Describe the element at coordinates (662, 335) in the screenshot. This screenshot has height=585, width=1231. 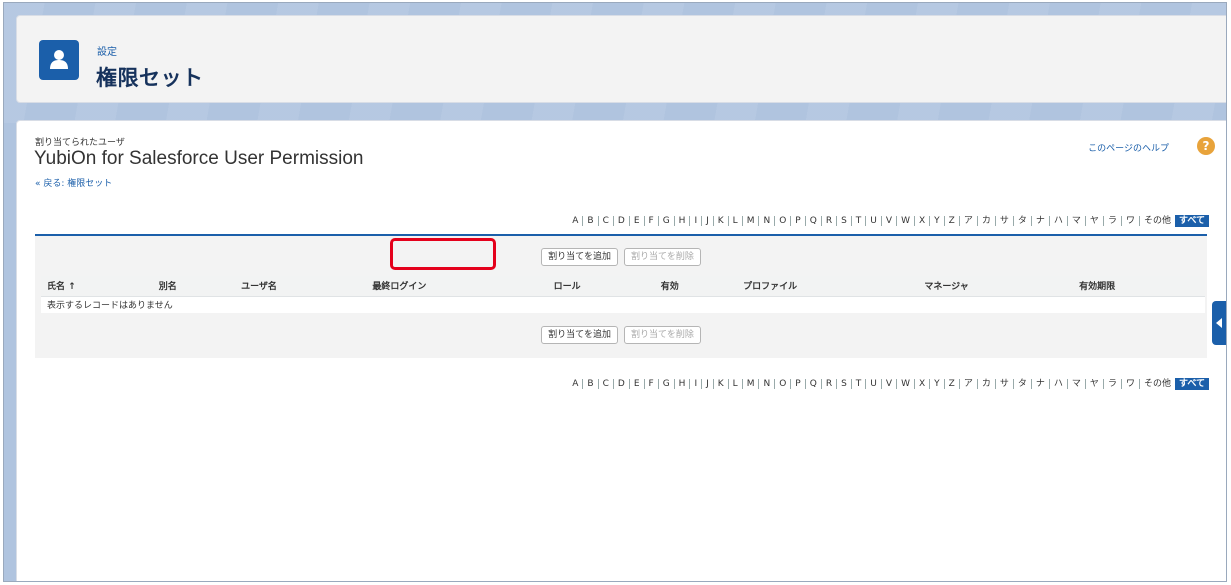
I see `remove-assignment-button-bottom: 割り当てを削除` at that location.